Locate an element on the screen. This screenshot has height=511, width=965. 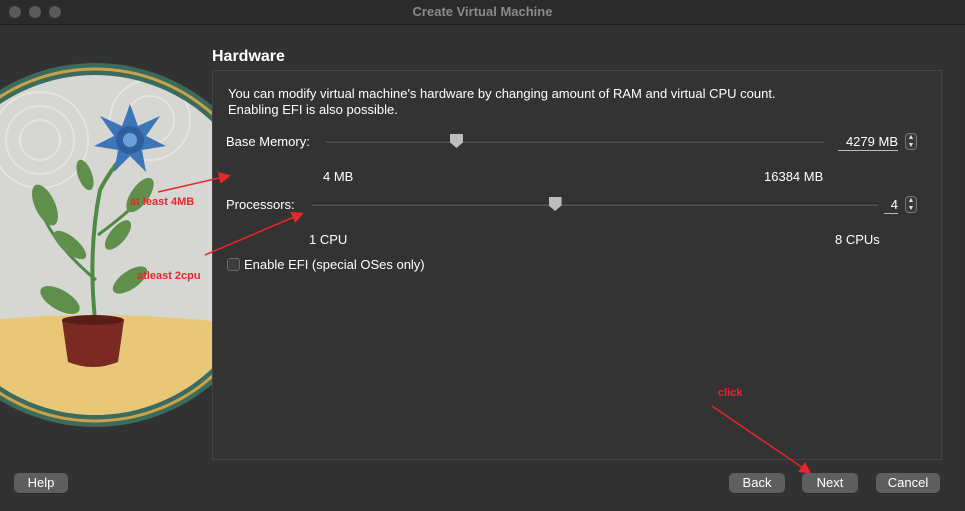
base-memory-min-label: 4 MB is located at coordinates (338, 176).